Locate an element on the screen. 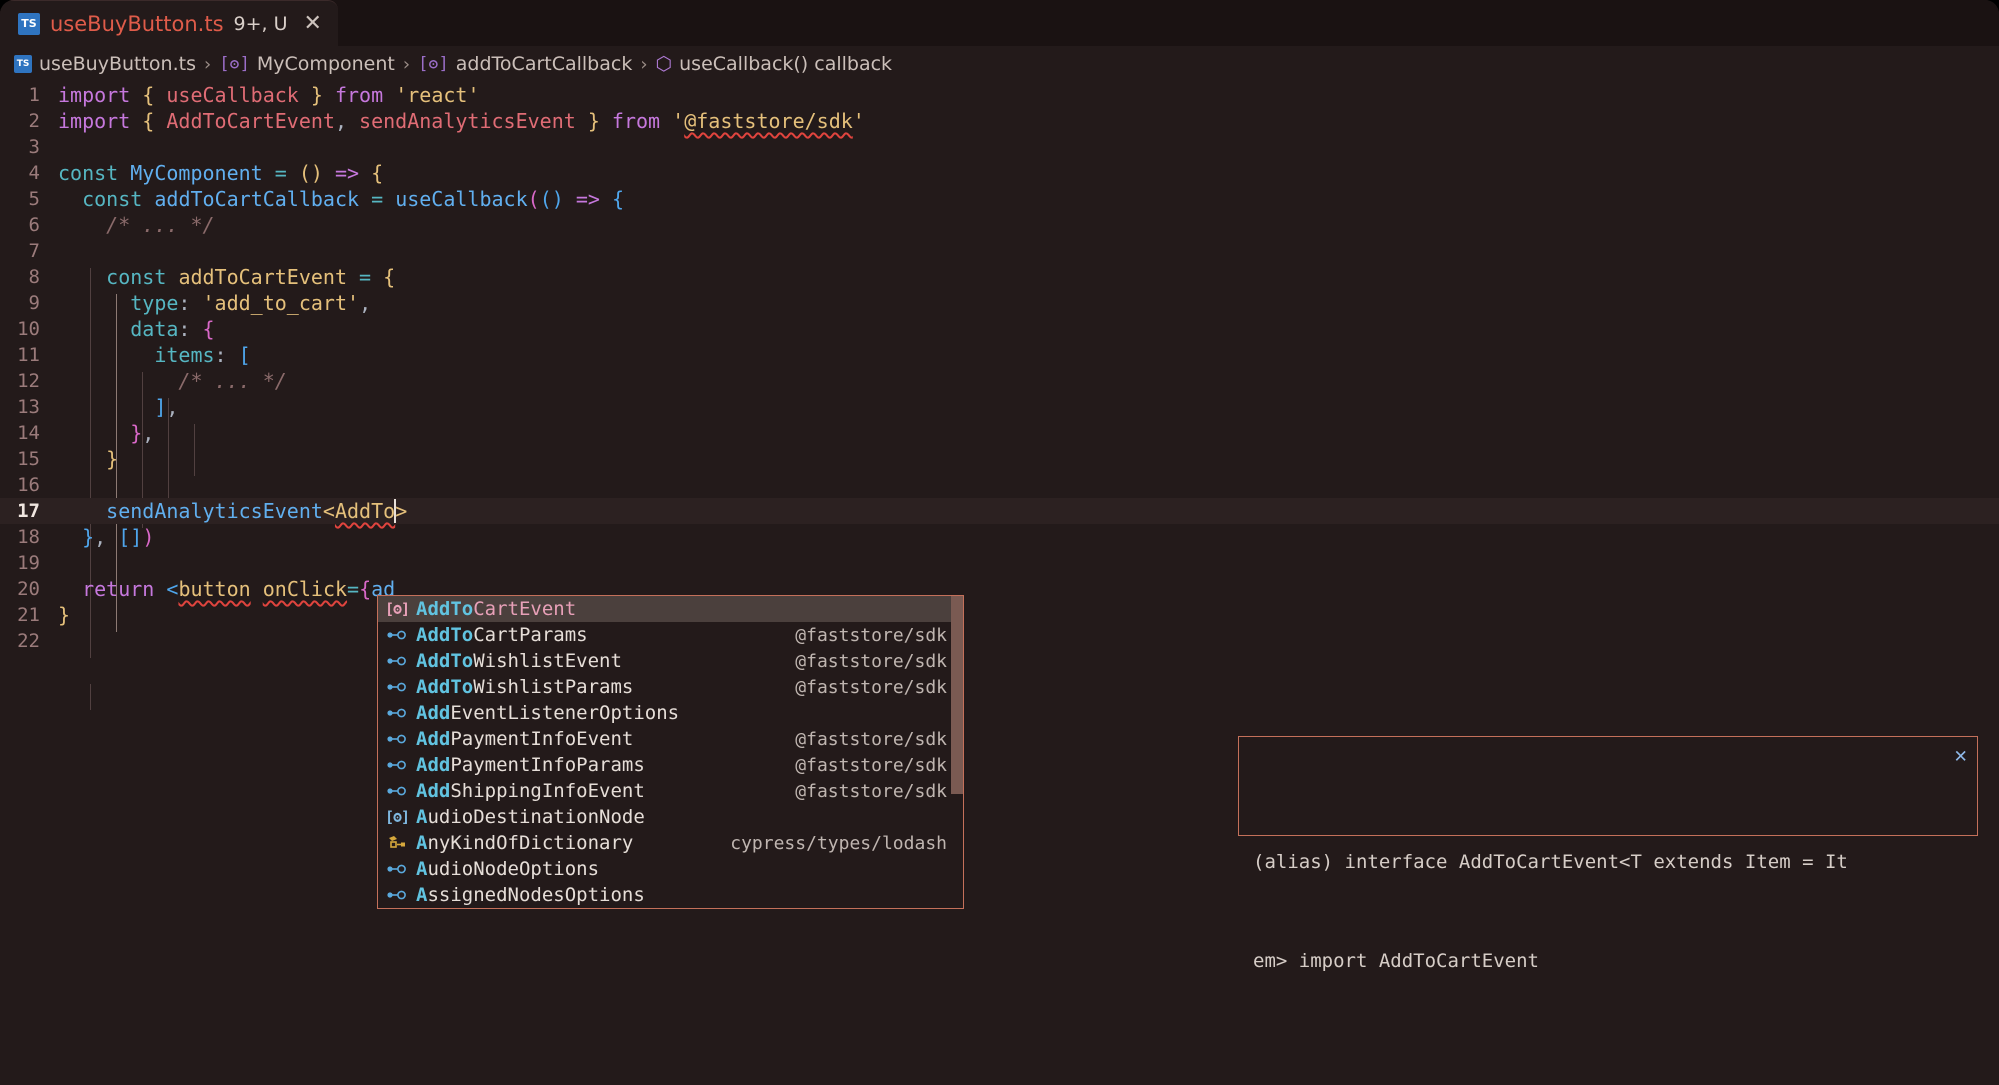 This screenshot has height=1085, width=1999. line-content: ], is located at coordinates (166, 407).